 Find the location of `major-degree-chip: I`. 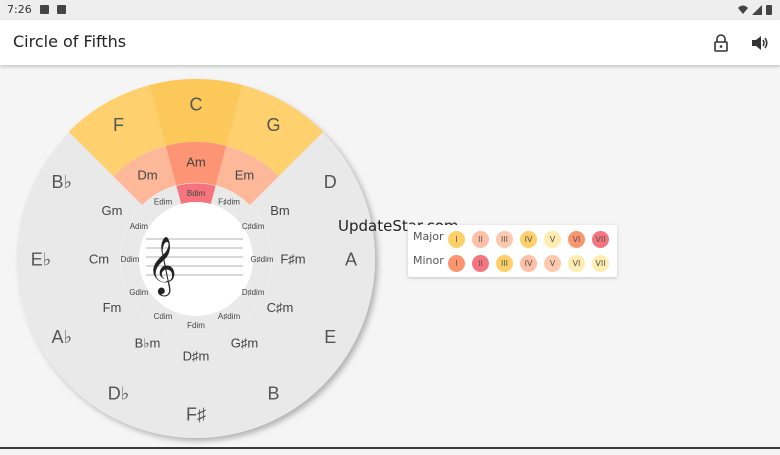

major-degree-chip: I is located at coordinates (456, 239).